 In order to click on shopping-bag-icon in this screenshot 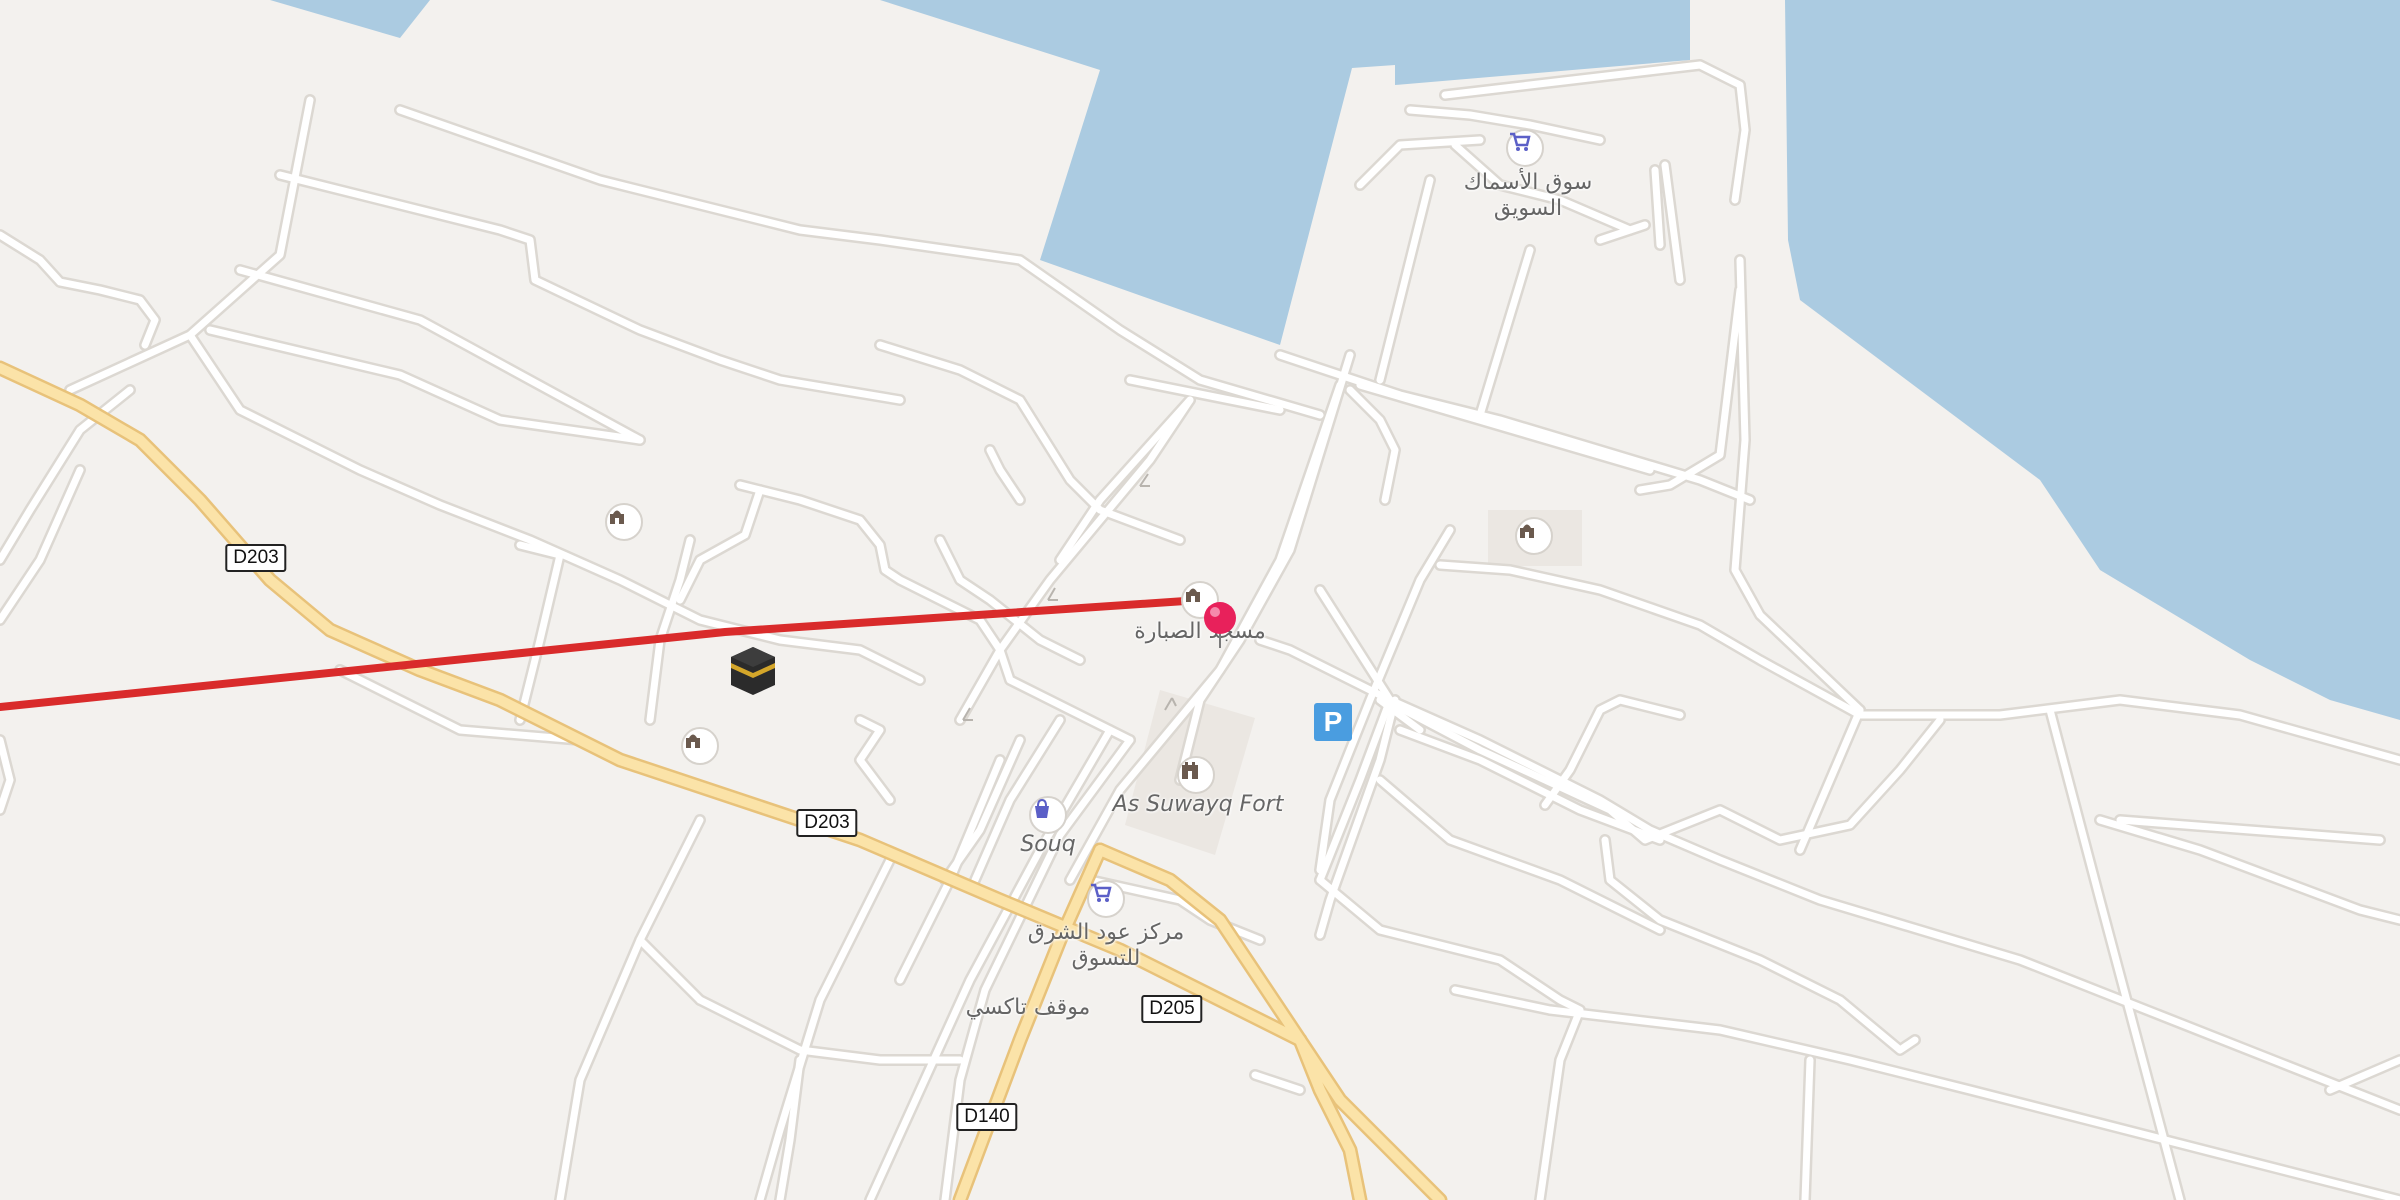, I will do `click(1048, 815)`.